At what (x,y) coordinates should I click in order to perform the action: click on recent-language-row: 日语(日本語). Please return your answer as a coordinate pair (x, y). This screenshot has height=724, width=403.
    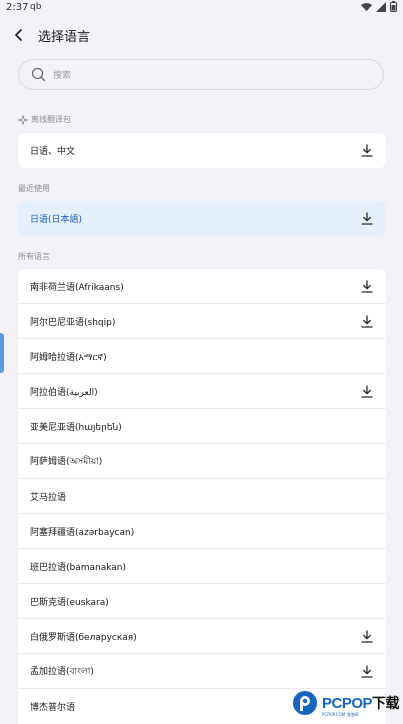
    Looking at the image, I should click on (202, 218).